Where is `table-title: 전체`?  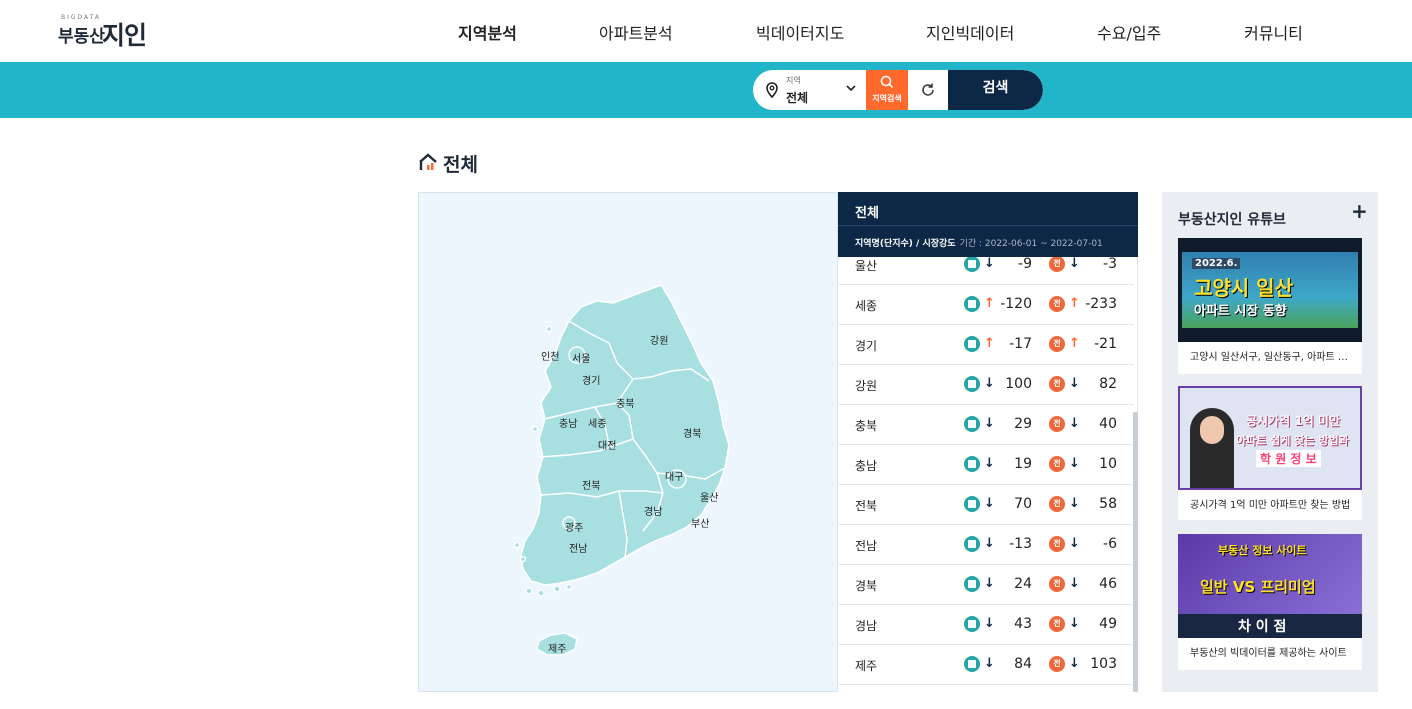
table-title: 전체 is located at coordinates (867, 213).